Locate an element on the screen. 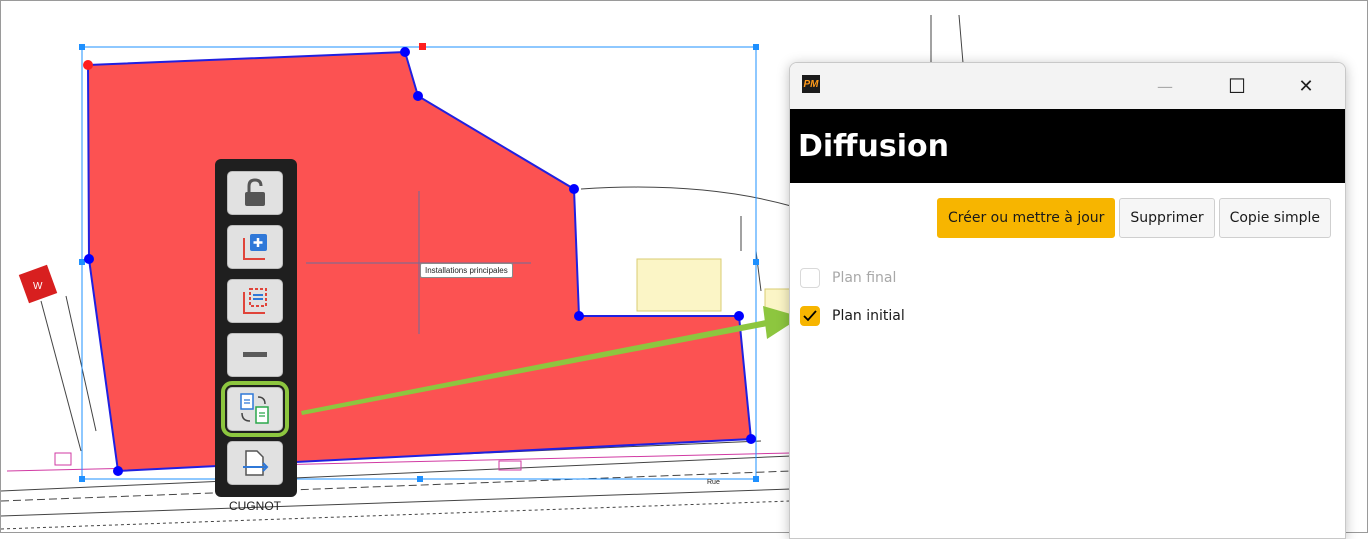 Image resolution: width=1368 pixels, height=539 pixels. first-vertex is located at coordinates (88, 65).